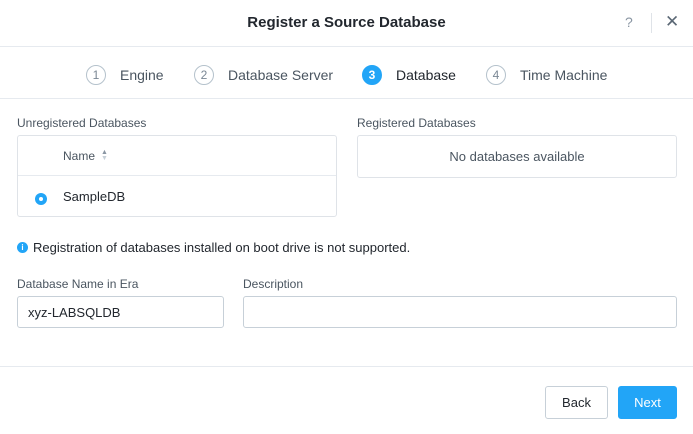 The height and width of the screenshot is (434, 693). Describe the element at coordinates (22, 247) in the screenshot. I see `info-icon: i` at that location.